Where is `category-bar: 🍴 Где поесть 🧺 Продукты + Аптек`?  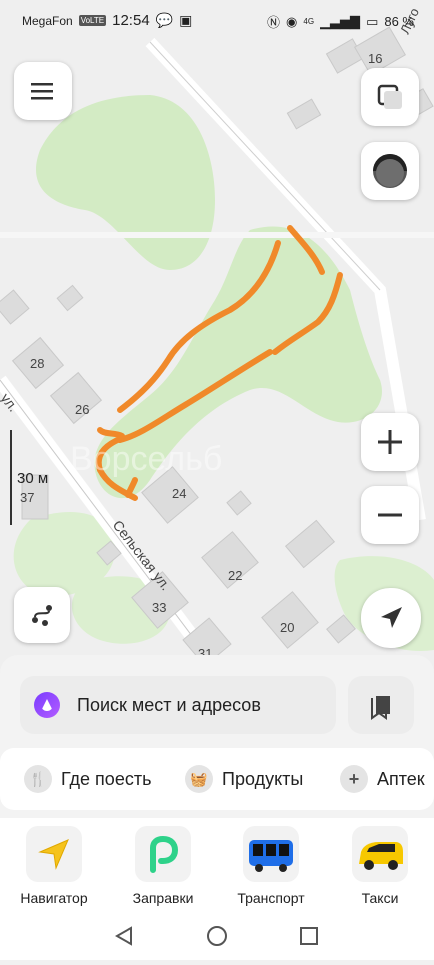
category-bar: 🍴 Где поесть 🧺 Продукты + Аптек is located at coordinates (217, 779).